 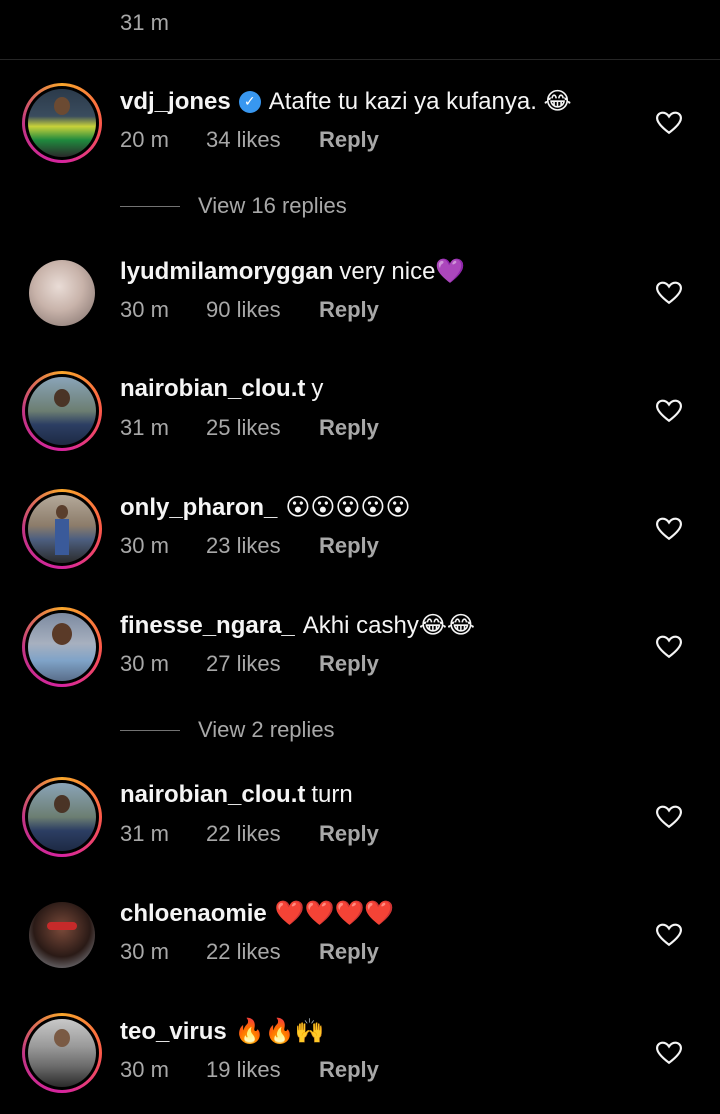 I want to click on comment-text: 🔥🔥🙌, so click(x=279, y=1031).